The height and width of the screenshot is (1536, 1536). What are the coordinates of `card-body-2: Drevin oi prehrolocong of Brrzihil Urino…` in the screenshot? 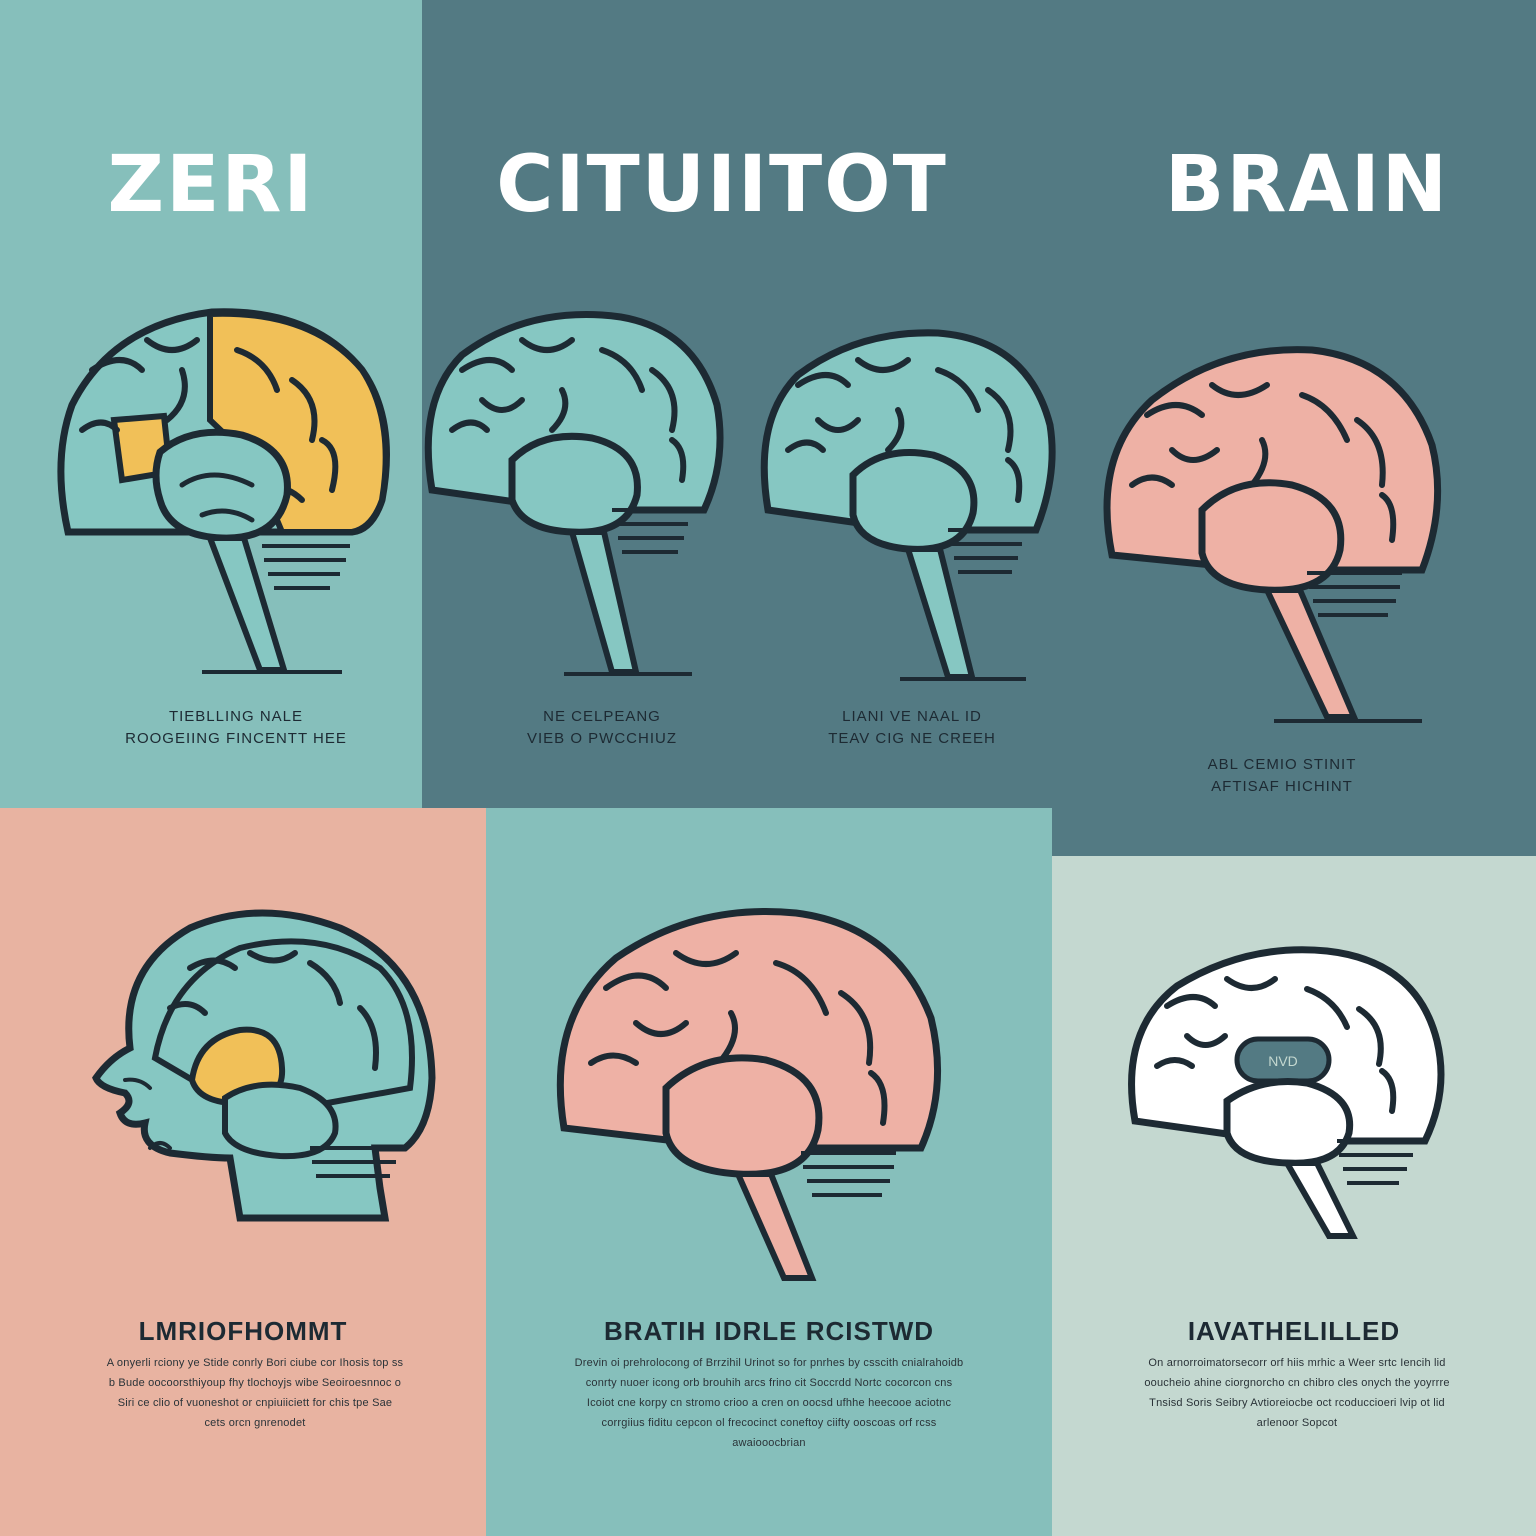 It's located at (769, 1403).